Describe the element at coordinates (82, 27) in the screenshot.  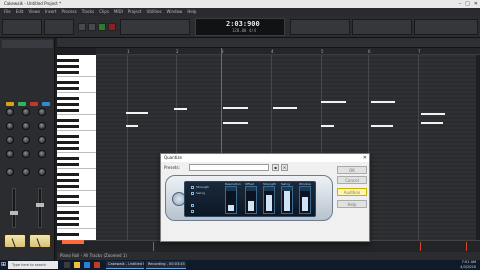
I see `rewind-button` at that location.